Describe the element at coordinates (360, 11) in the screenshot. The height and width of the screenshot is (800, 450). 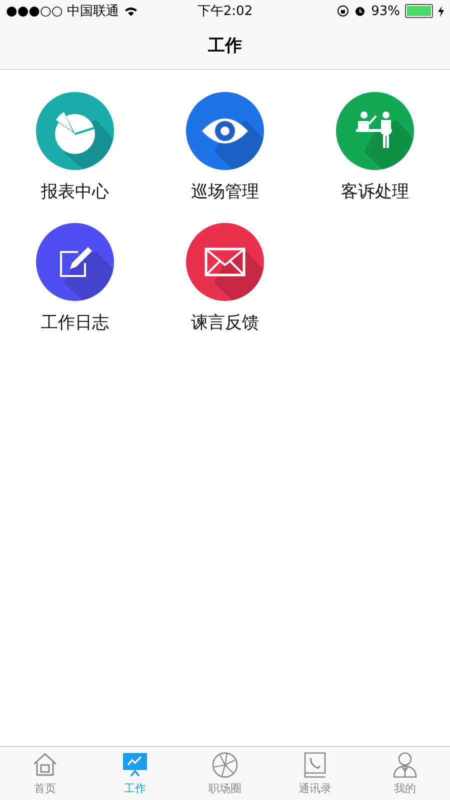
I see `alarm-icon` at that location.